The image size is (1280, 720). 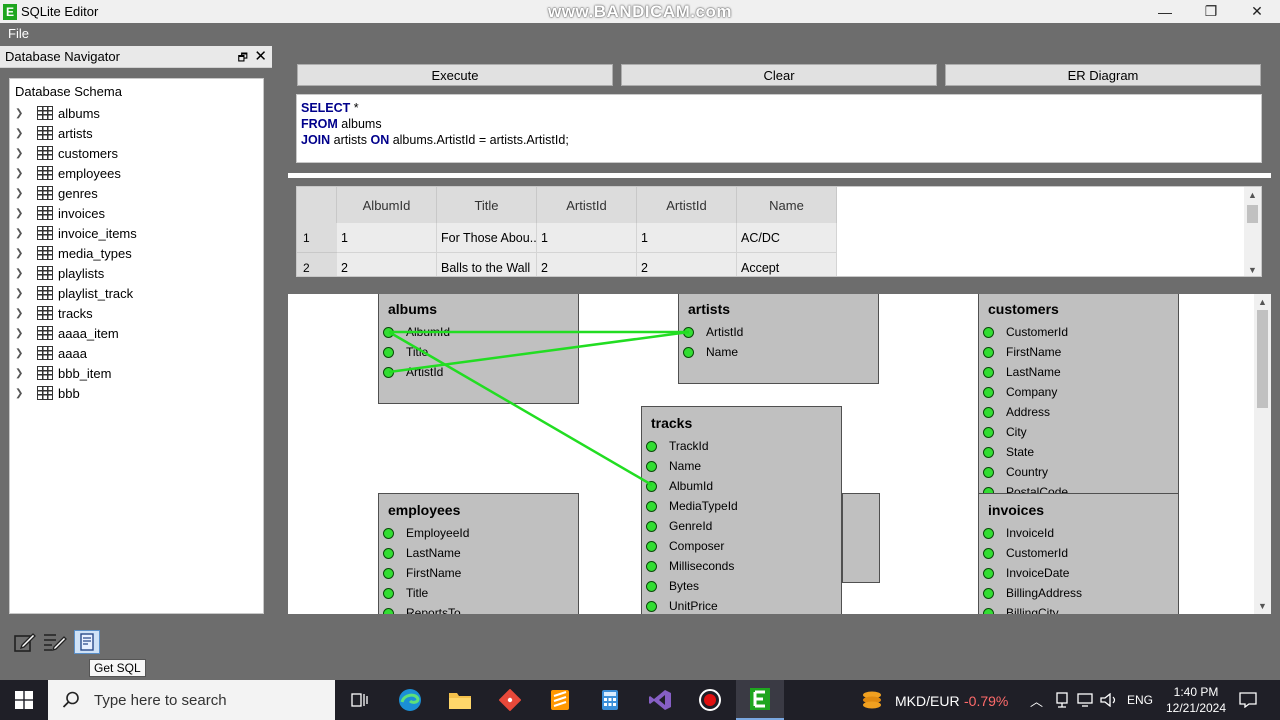 I want to click on er-diagram-button: ER Diagram, so click(x=1103, y=75).